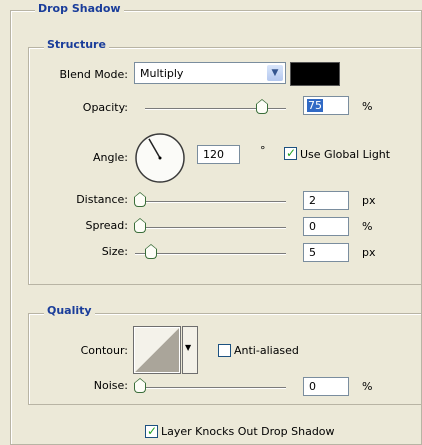 This screenshot has width=422, height=445. Describe the element at coordinates (94, 74) in the screenshot. I see `blend-mode-label: Blend Mode:` at that location.